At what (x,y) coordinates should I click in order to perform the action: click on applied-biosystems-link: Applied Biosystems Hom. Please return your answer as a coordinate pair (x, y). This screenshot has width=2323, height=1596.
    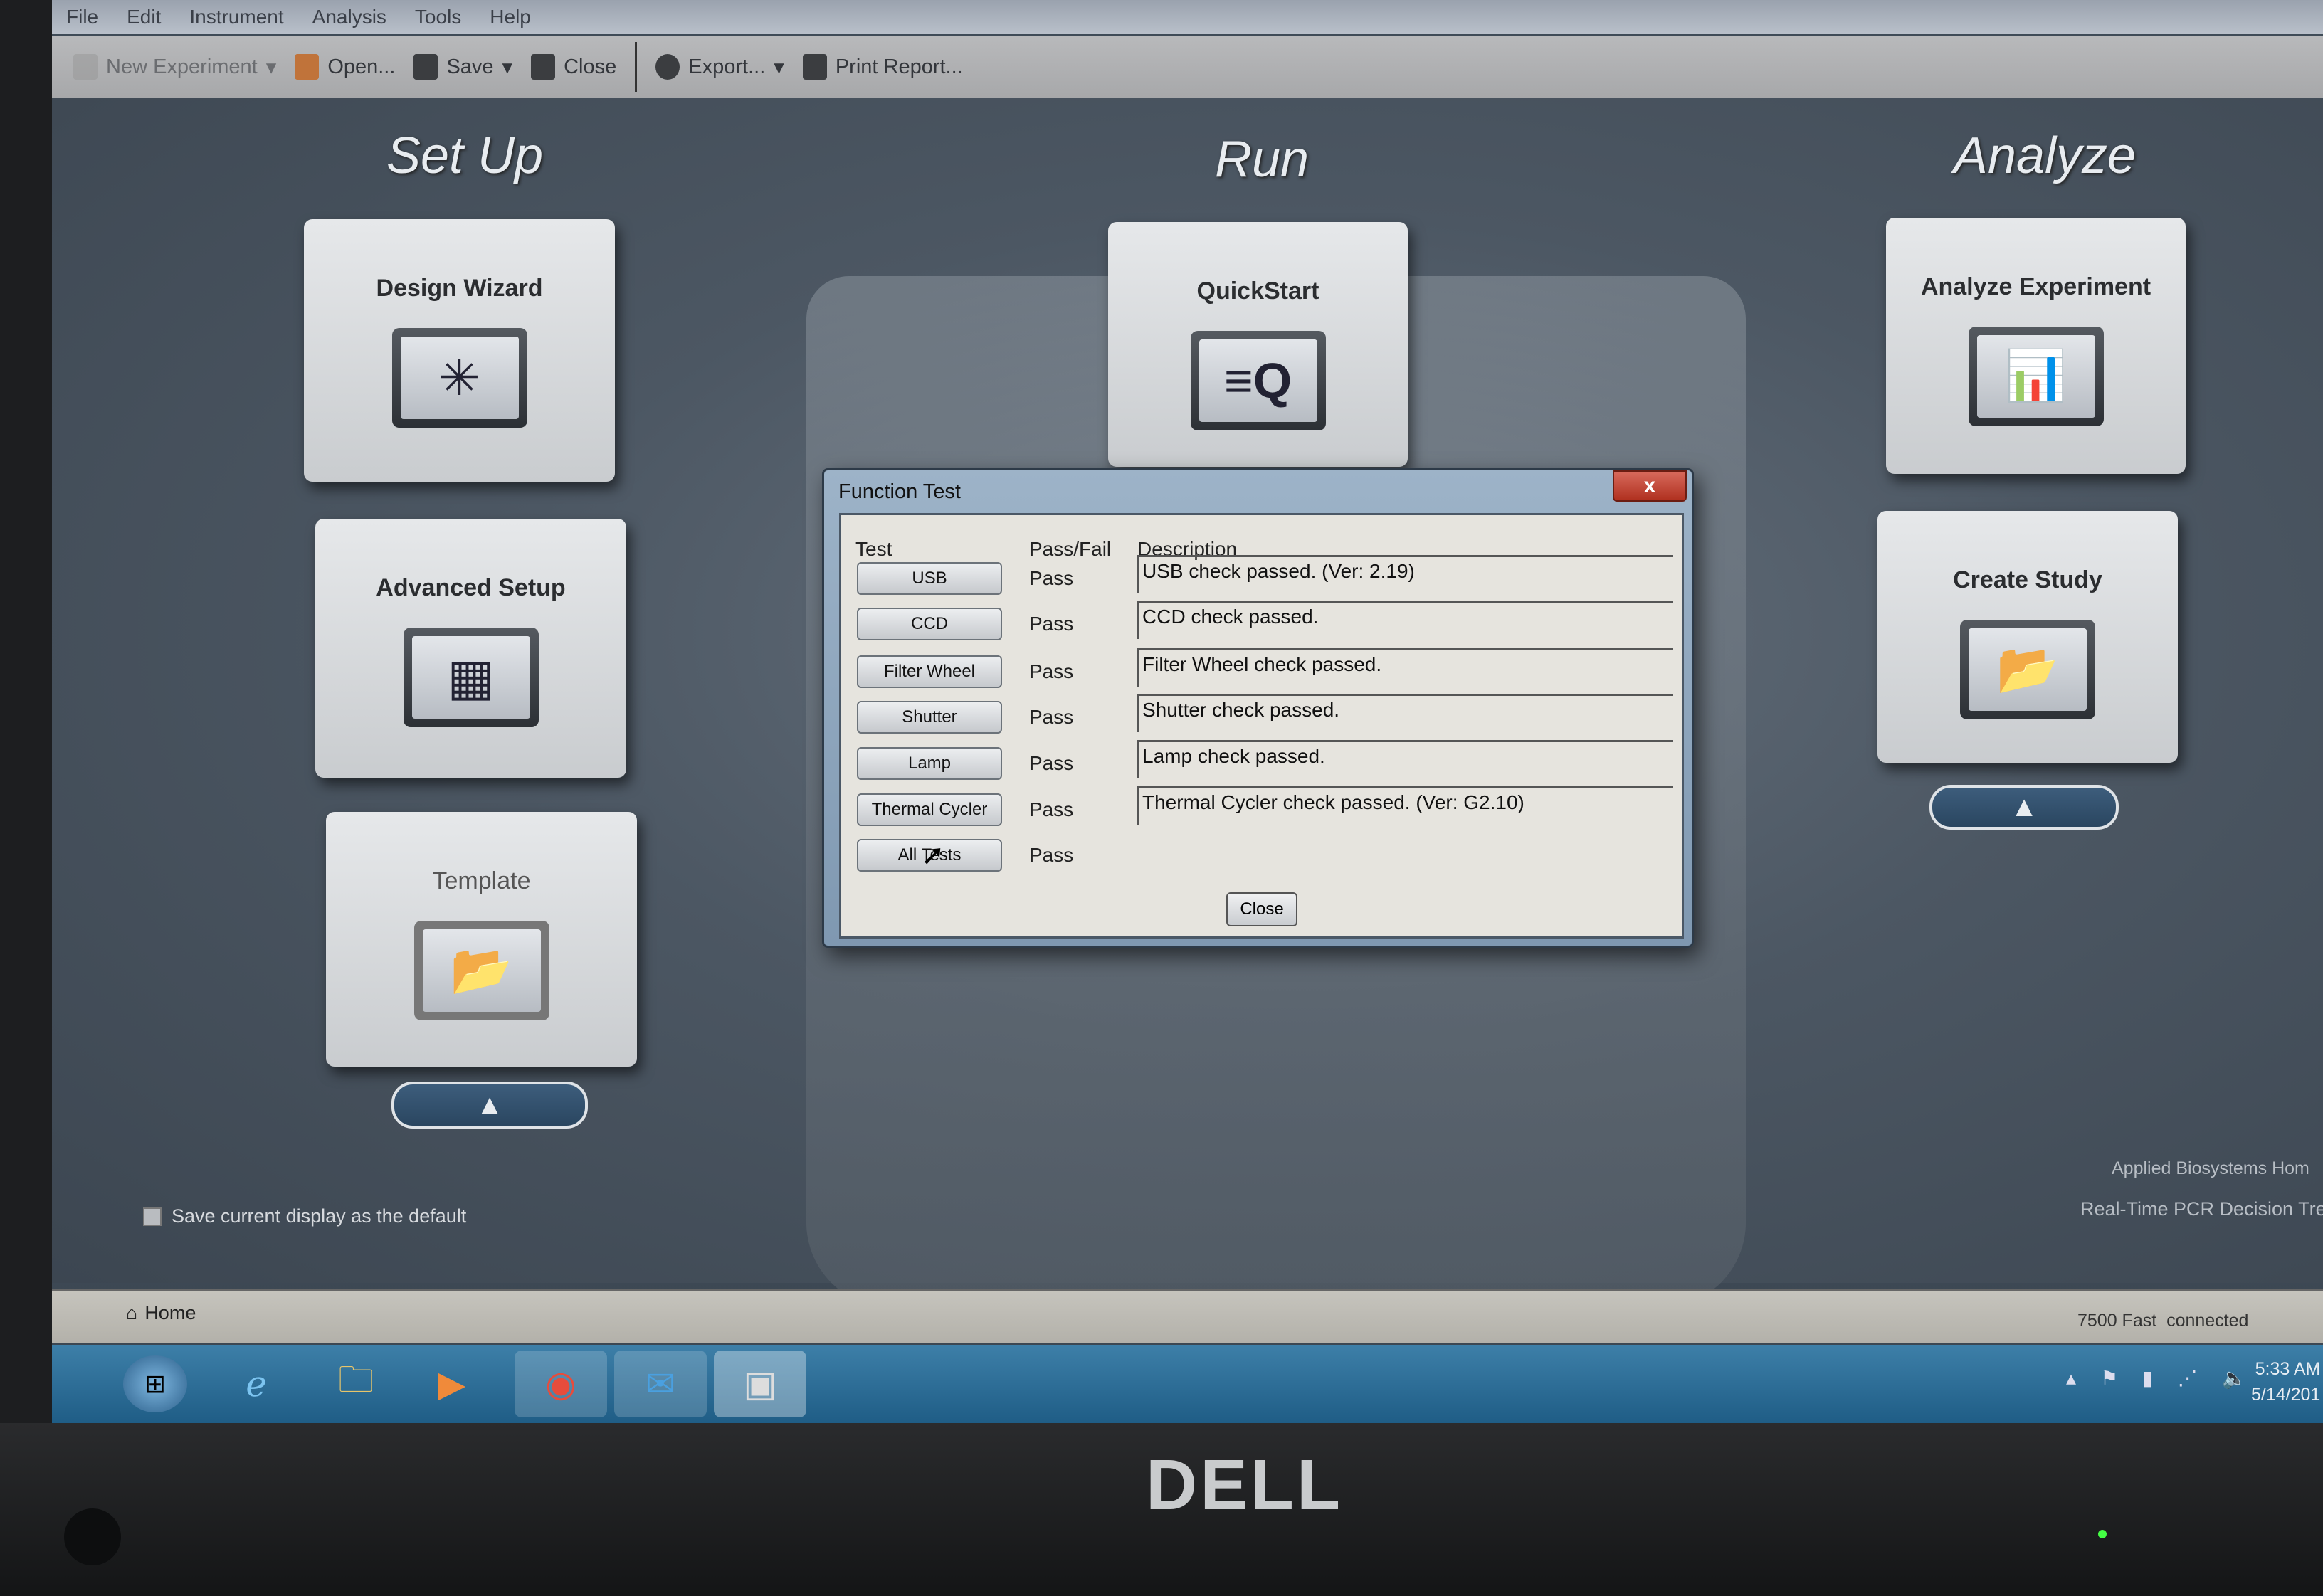
    Looking at the image, I should click on (2210, 1169).